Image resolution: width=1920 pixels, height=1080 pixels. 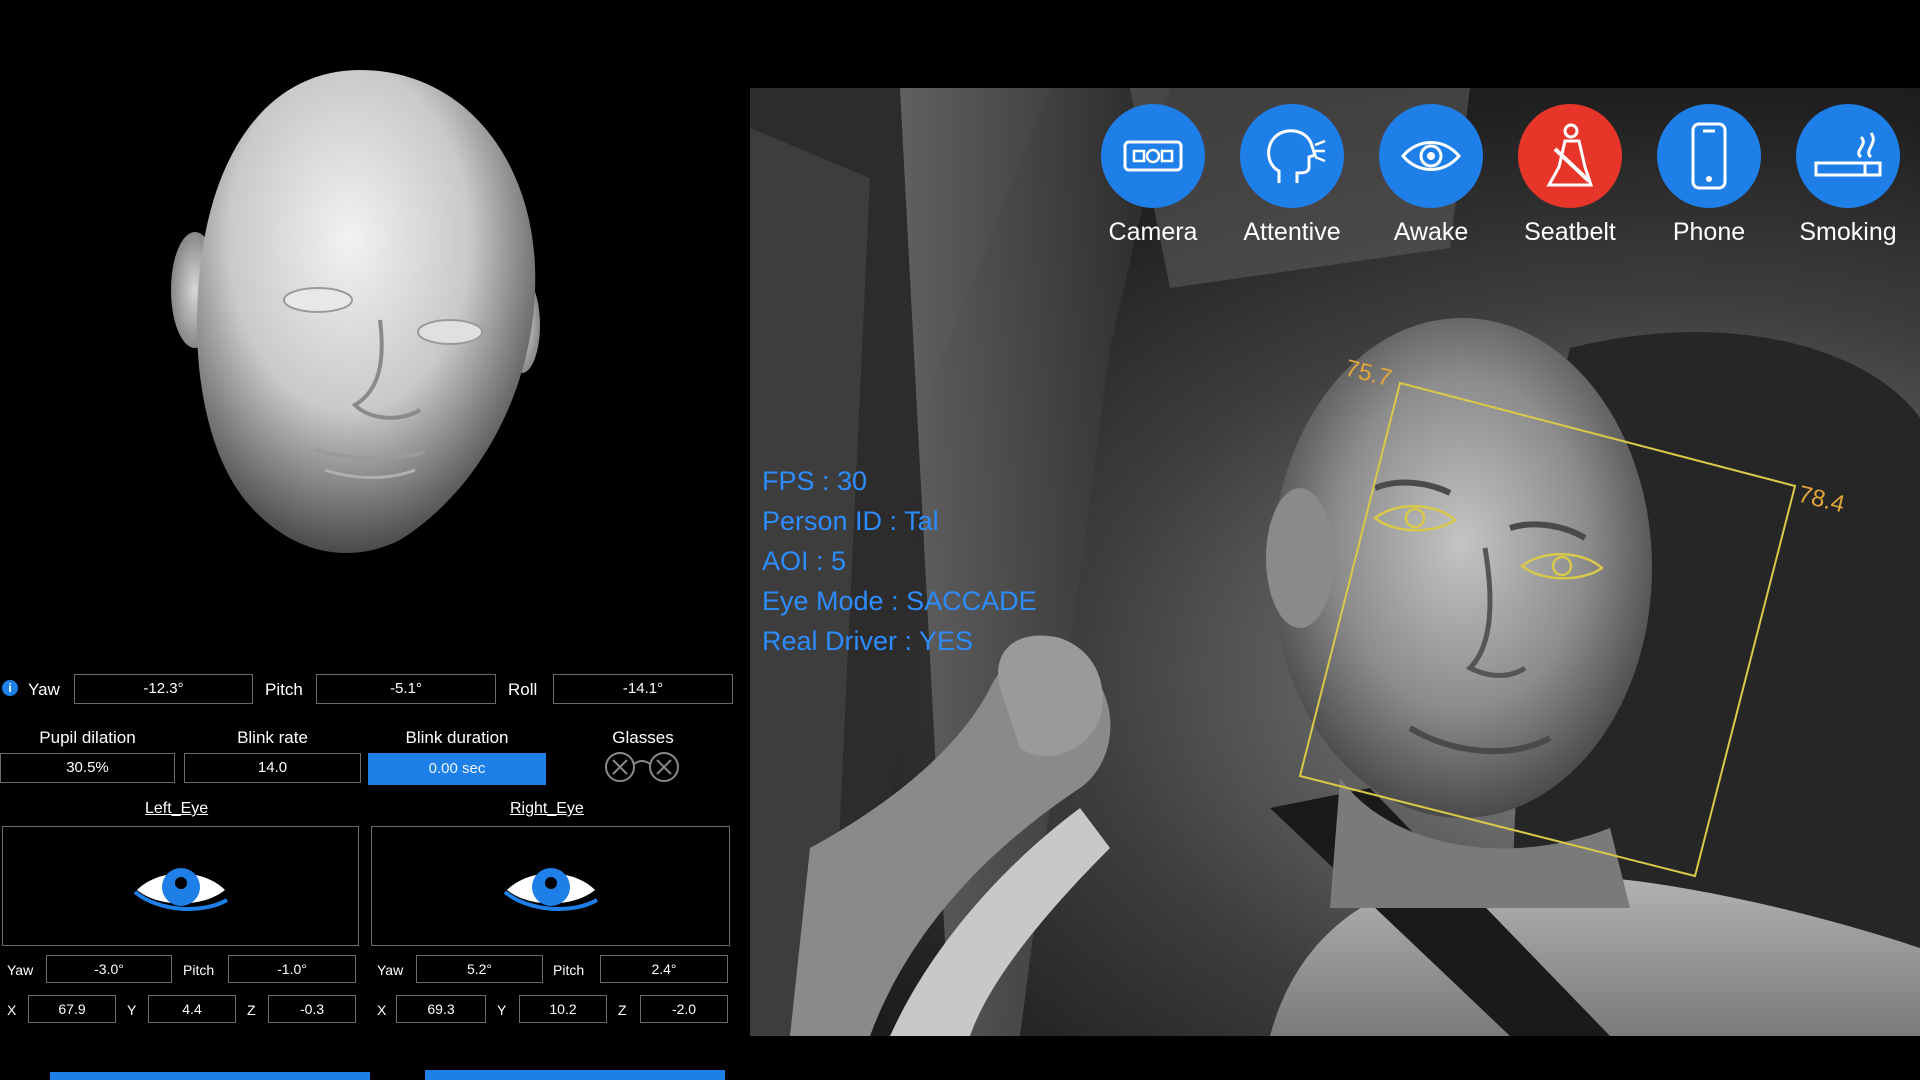 I want to click on blink-duration-field: 0.00 sec, so click(x=457, y=769).